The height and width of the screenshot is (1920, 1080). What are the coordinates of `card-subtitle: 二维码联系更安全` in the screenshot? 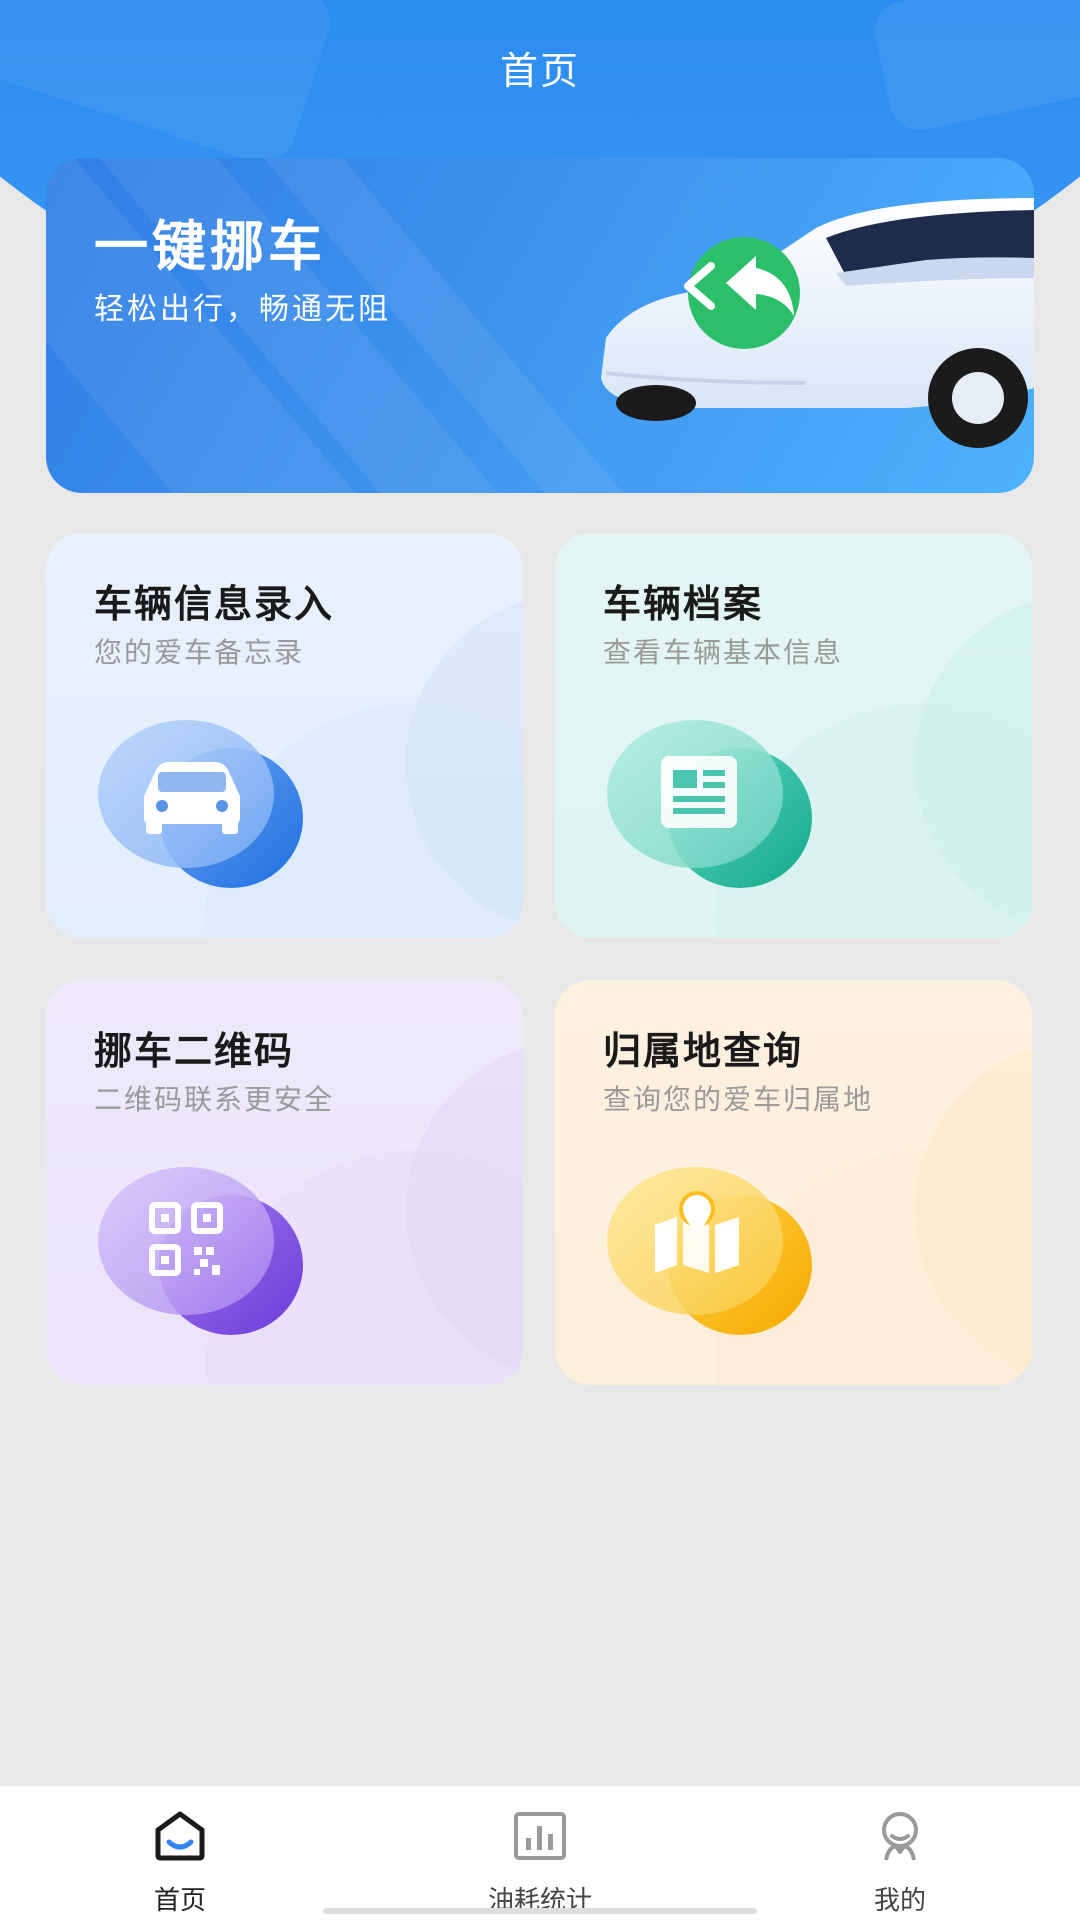 It's located at (214, 1099).